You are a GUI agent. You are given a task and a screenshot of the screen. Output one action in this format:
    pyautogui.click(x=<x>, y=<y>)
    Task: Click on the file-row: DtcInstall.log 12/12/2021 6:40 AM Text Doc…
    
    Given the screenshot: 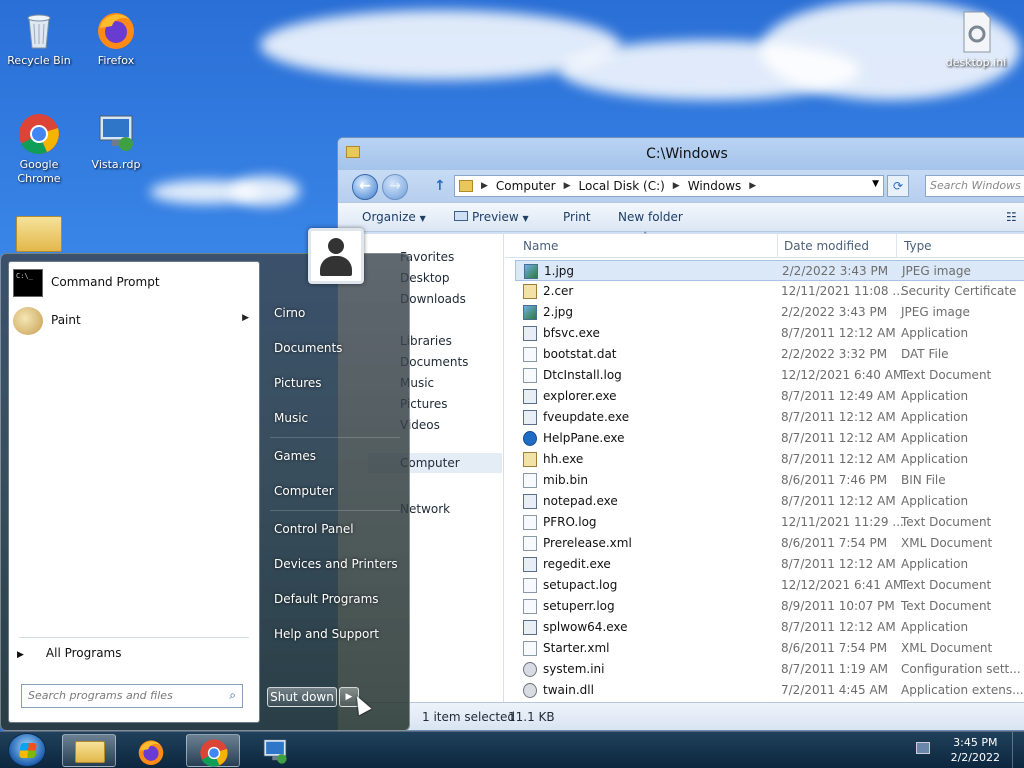 What is the action you would take?
    pyautogui.click(x=769, y=375)
    